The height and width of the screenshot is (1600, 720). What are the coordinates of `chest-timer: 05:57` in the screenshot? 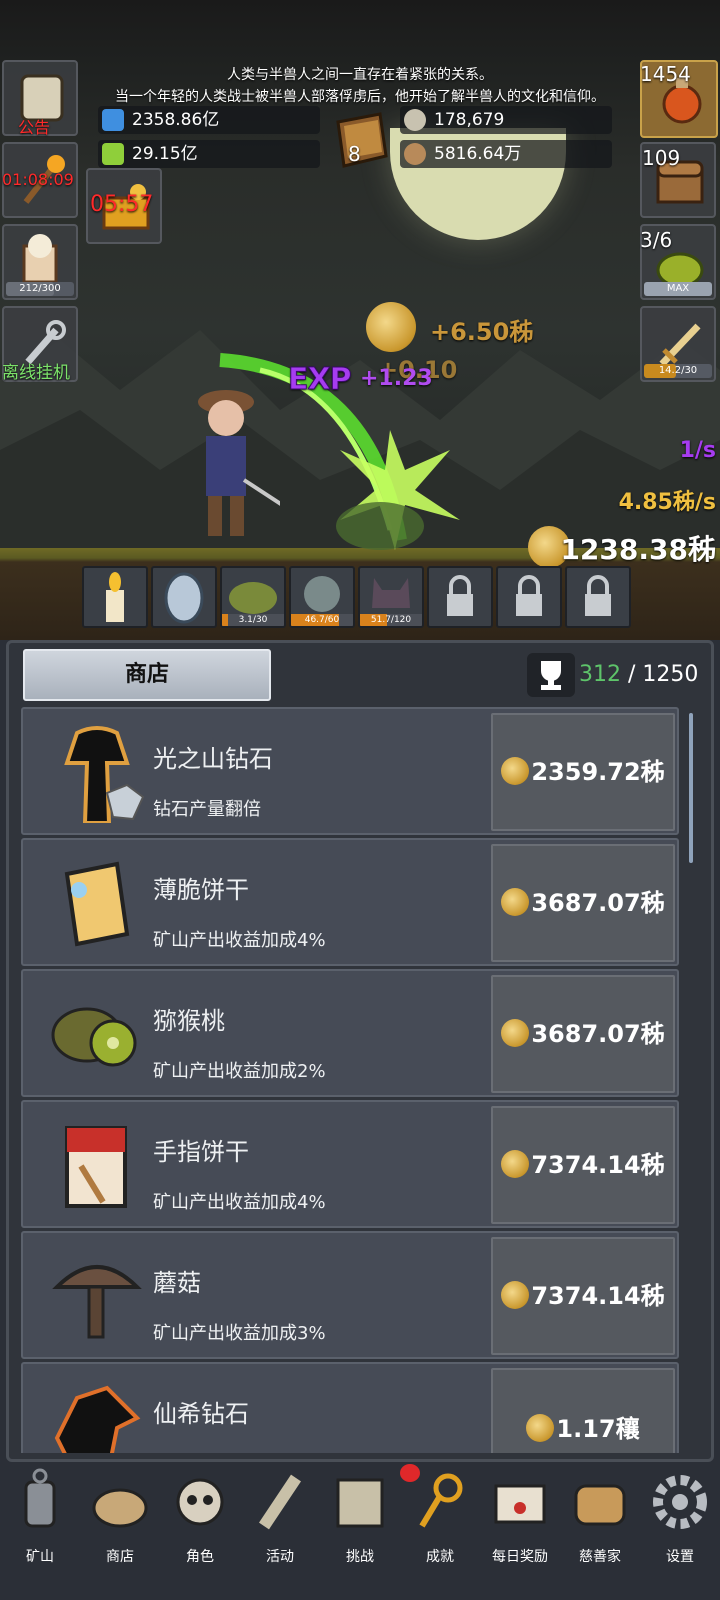 It's located at (122, 204).